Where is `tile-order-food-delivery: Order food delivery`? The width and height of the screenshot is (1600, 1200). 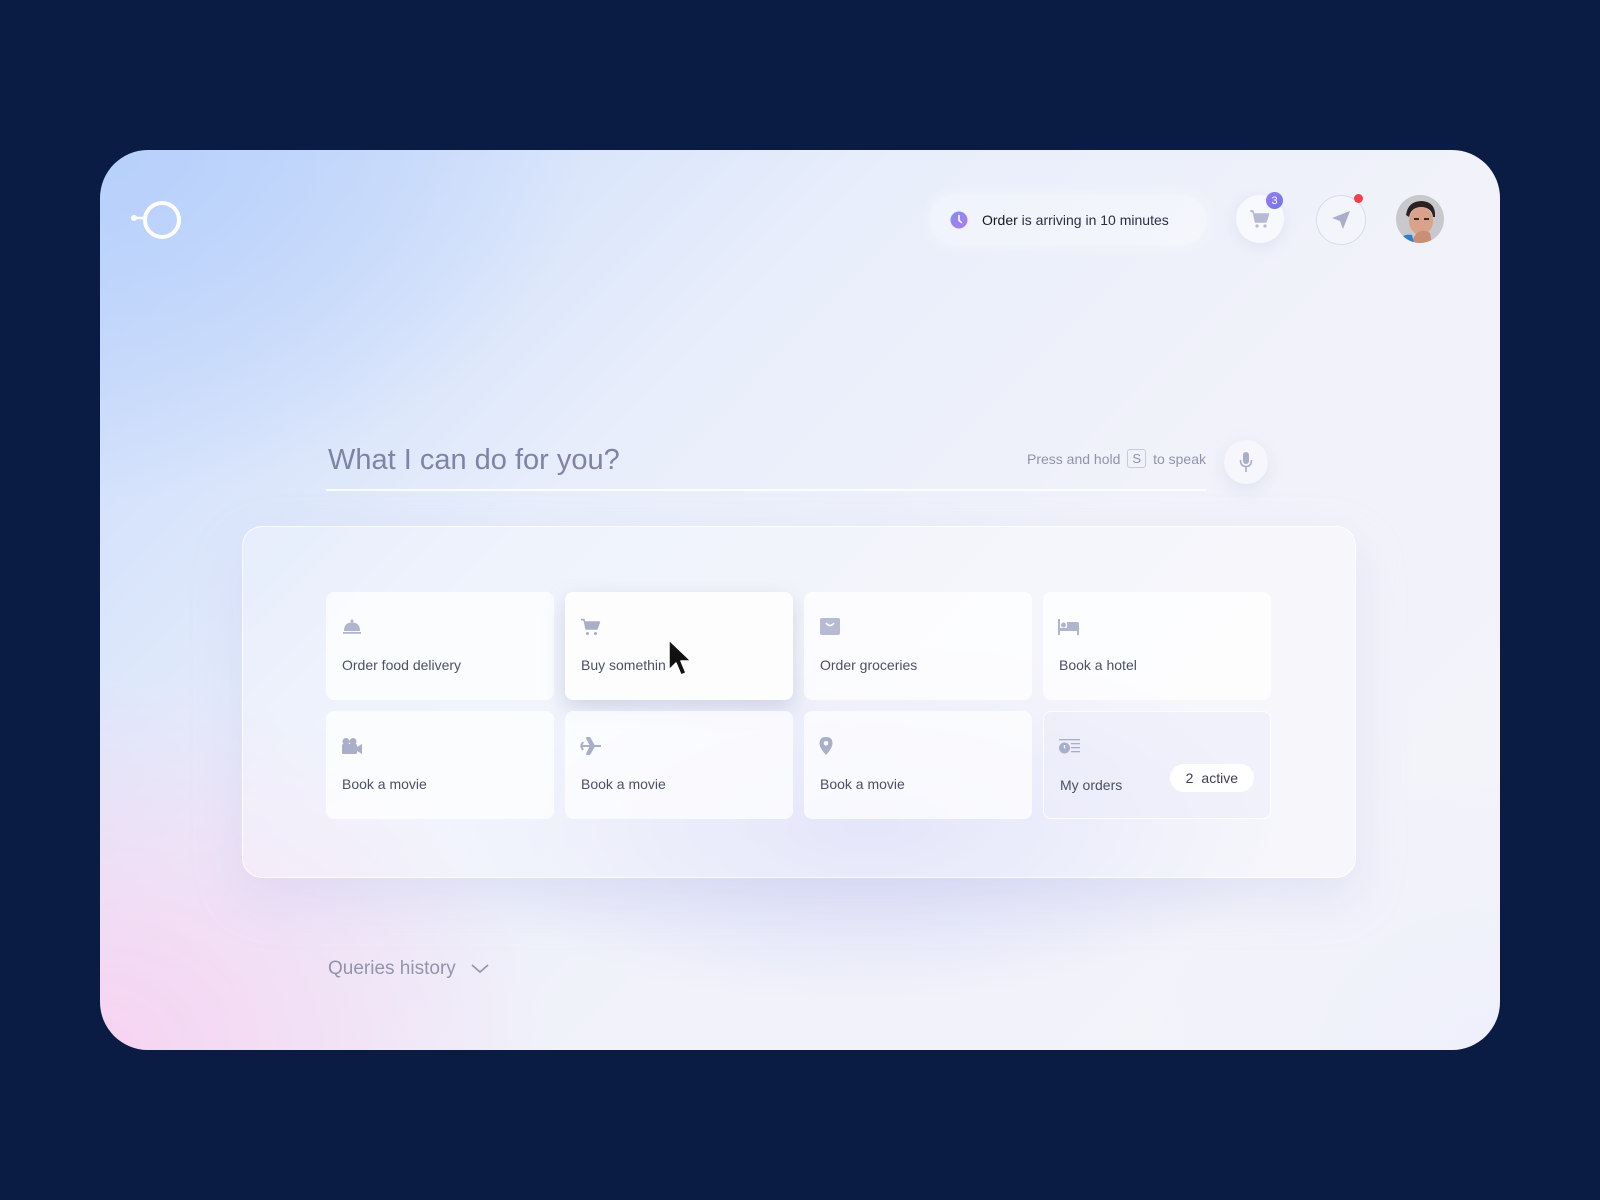 tile-order-food-delivery: Order food delivery is located at coordinates (440, 646).